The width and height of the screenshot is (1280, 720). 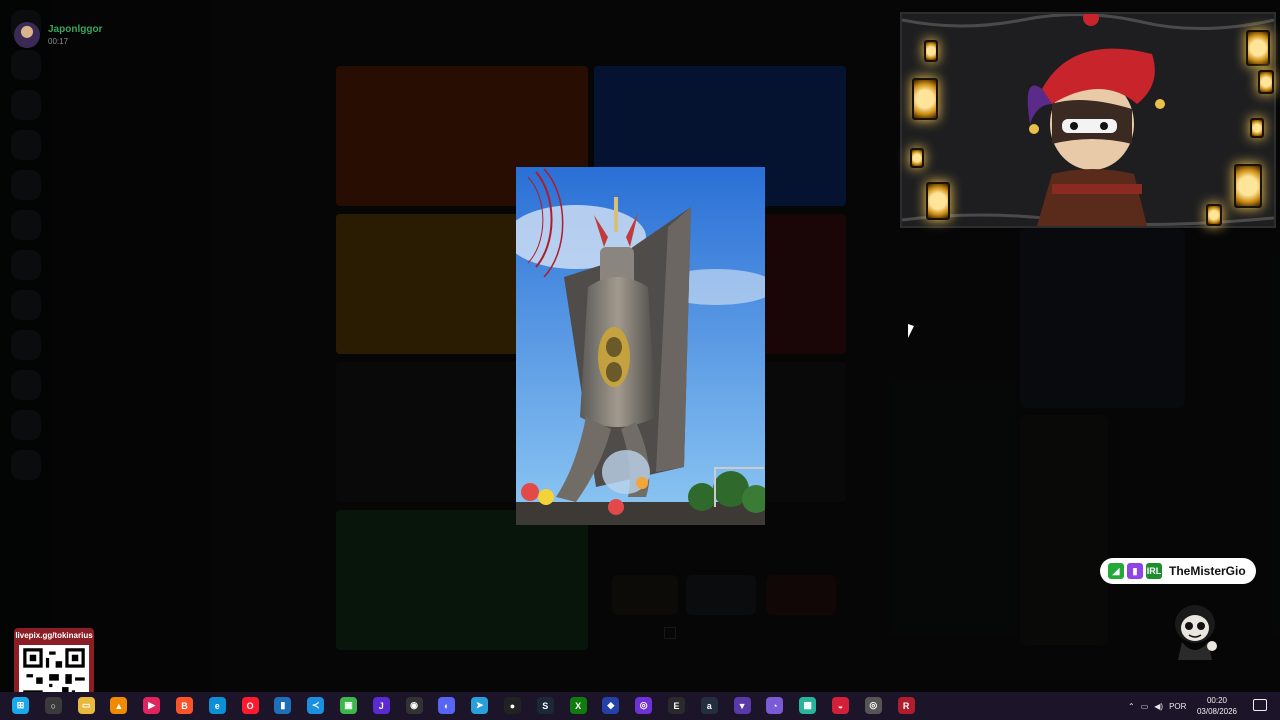 I want to click on network-icon: ▭, so click(x=1145, y=706).